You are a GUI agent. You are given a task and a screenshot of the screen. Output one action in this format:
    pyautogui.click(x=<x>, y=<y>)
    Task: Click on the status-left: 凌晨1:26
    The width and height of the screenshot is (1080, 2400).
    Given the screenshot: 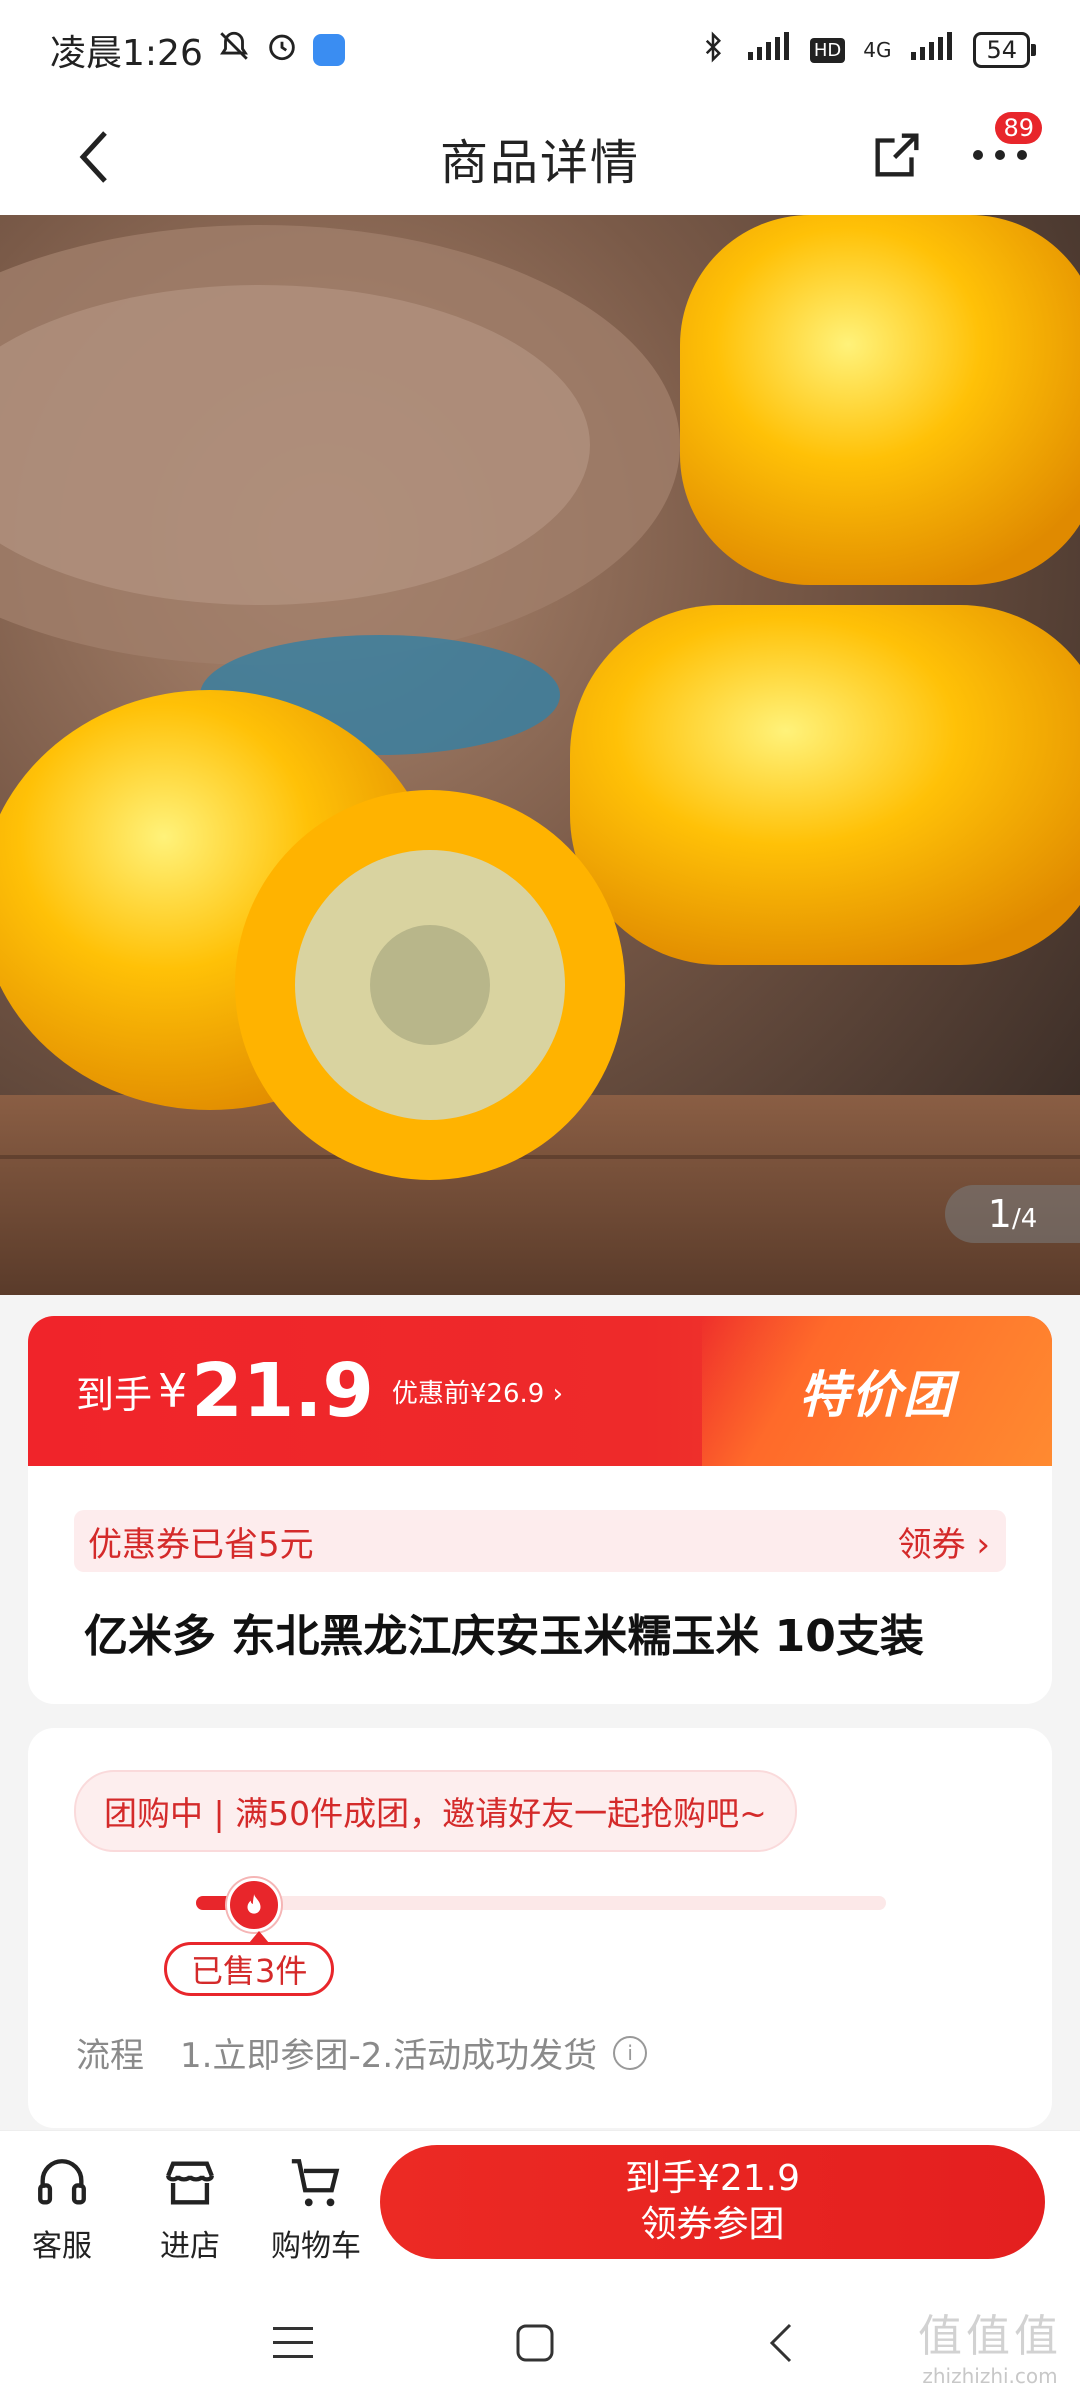 What is the action you would take?
    pyautogui.click(x=197, y=50)
    